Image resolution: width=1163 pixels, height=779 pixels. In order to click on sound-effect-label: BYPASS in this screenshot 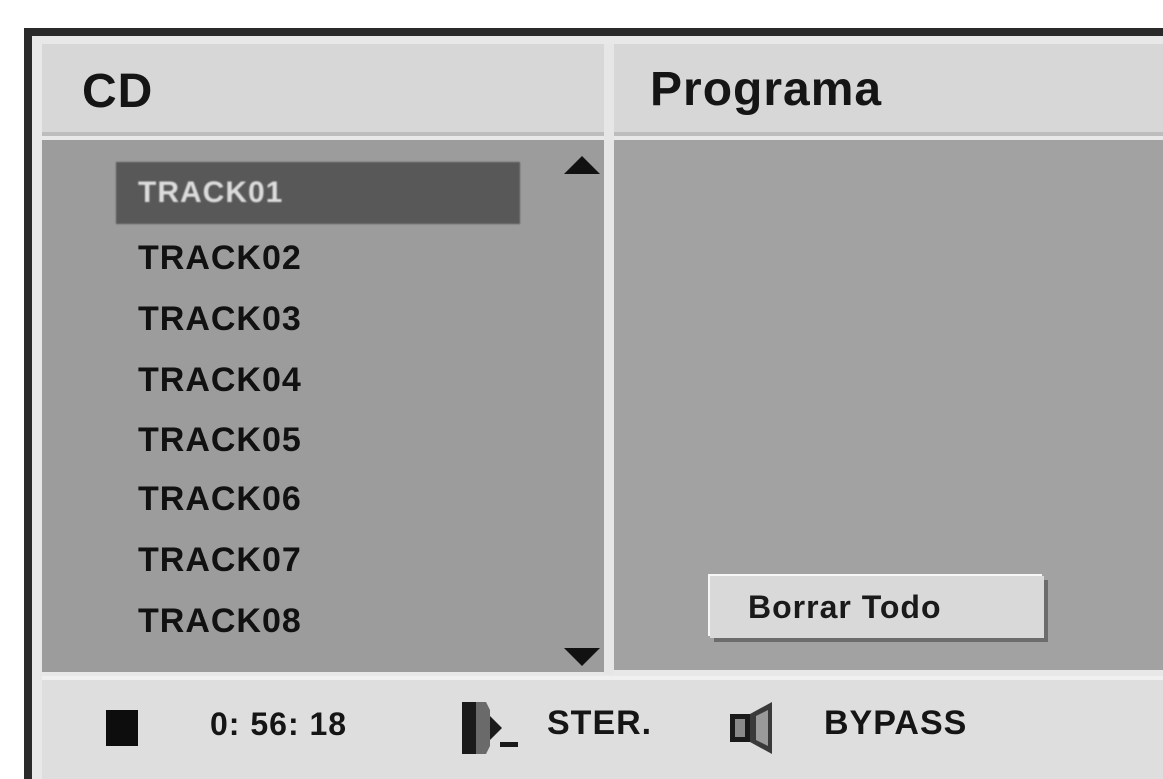, I will do `click(896, 723)`.